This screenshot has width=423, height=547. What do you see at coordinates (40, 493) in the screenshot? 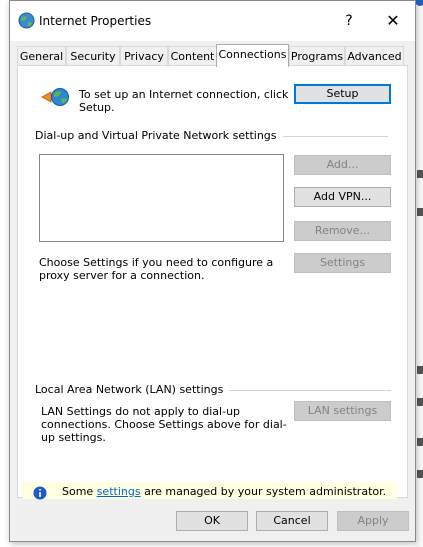
I see `info-icon` at bounding box center [40, 493].